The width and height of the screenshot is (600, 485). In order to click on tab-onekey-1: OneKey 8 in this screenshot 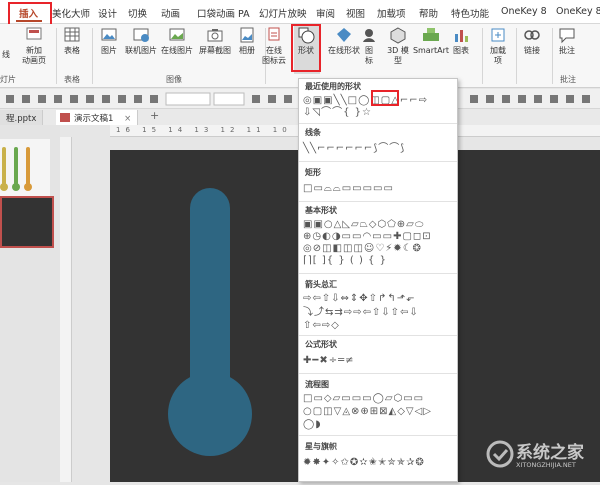, I will do `click(524, 11)`.